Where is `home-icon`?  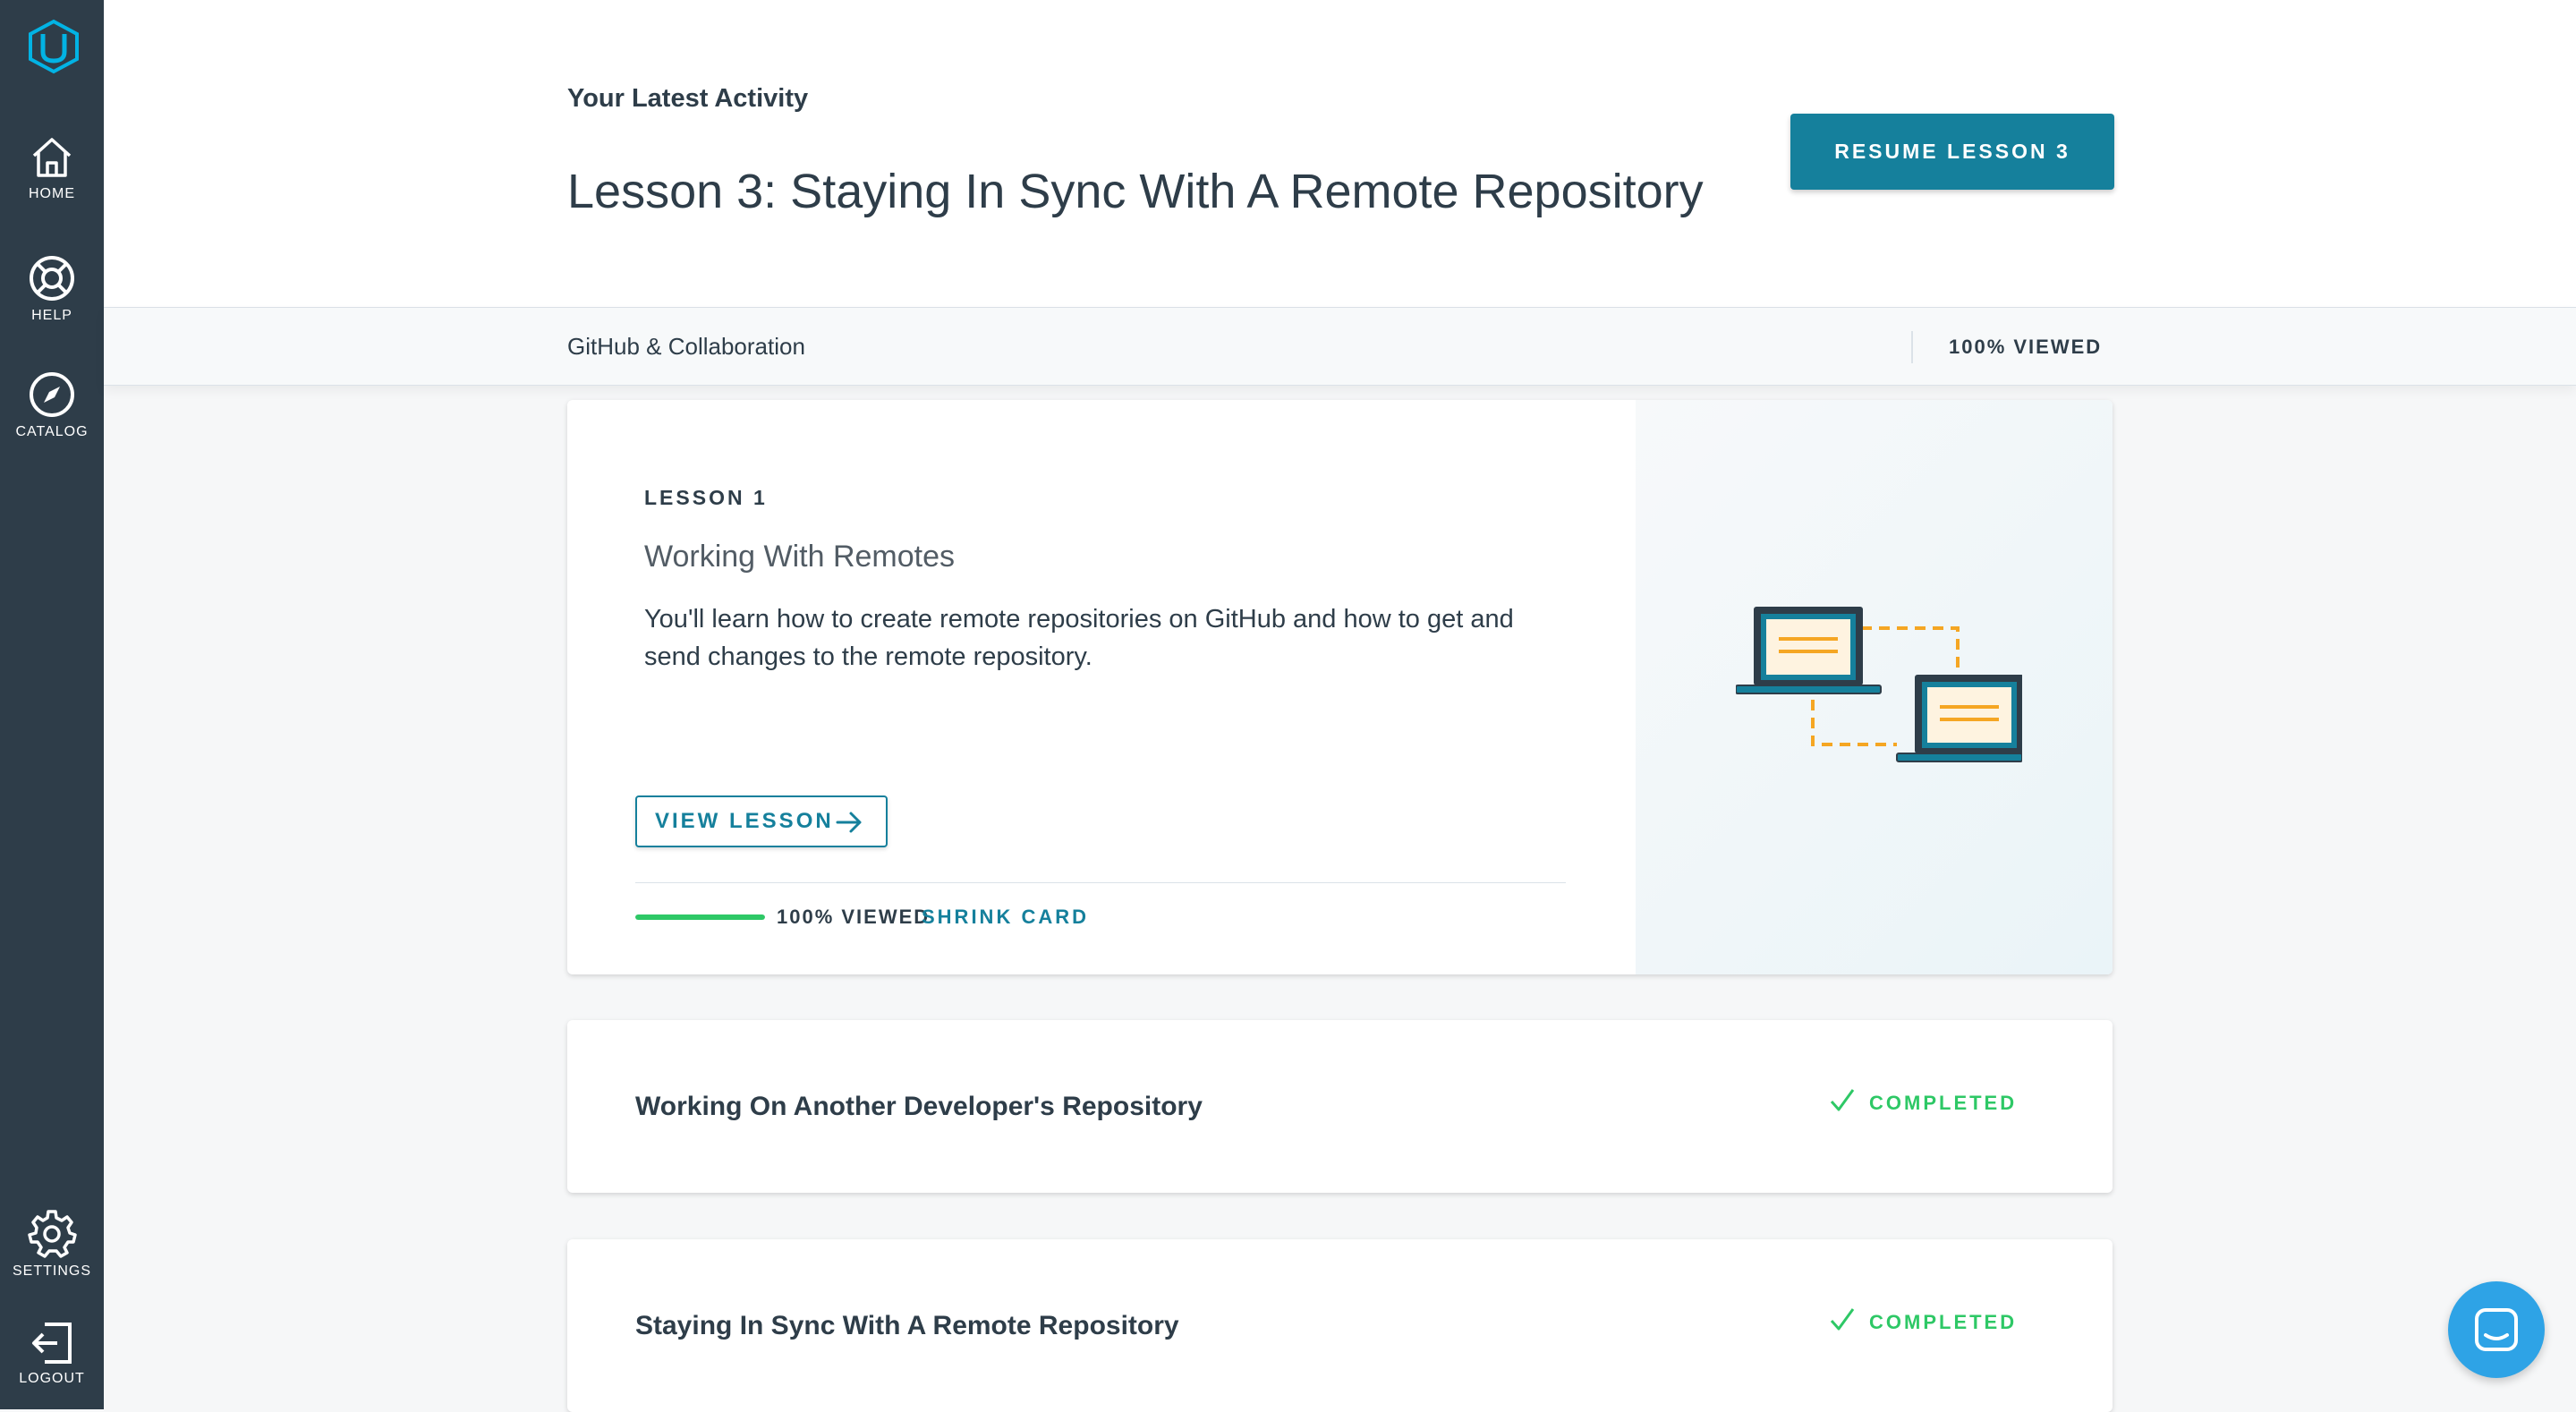 home-icon is located at coordinates (52, 158).